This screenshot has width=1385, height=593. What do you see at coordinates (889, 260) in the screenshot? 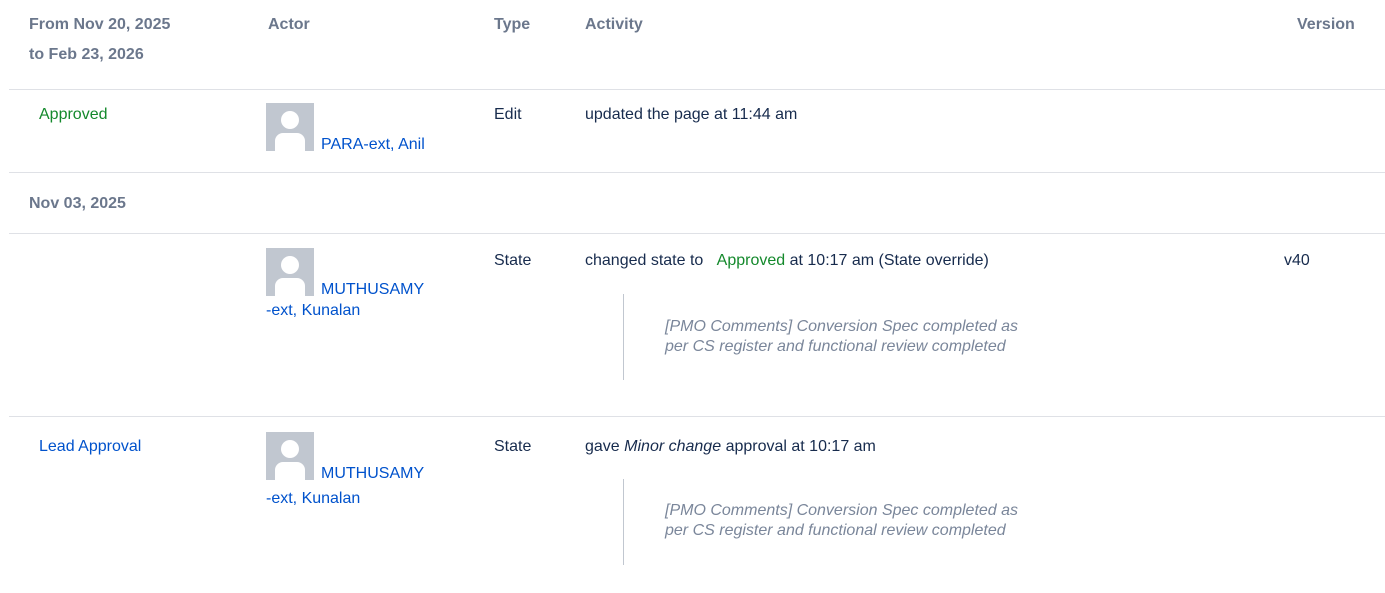
I see `activity-suffix: at 10:17 am (State override)` at bounding box center [889, 260].